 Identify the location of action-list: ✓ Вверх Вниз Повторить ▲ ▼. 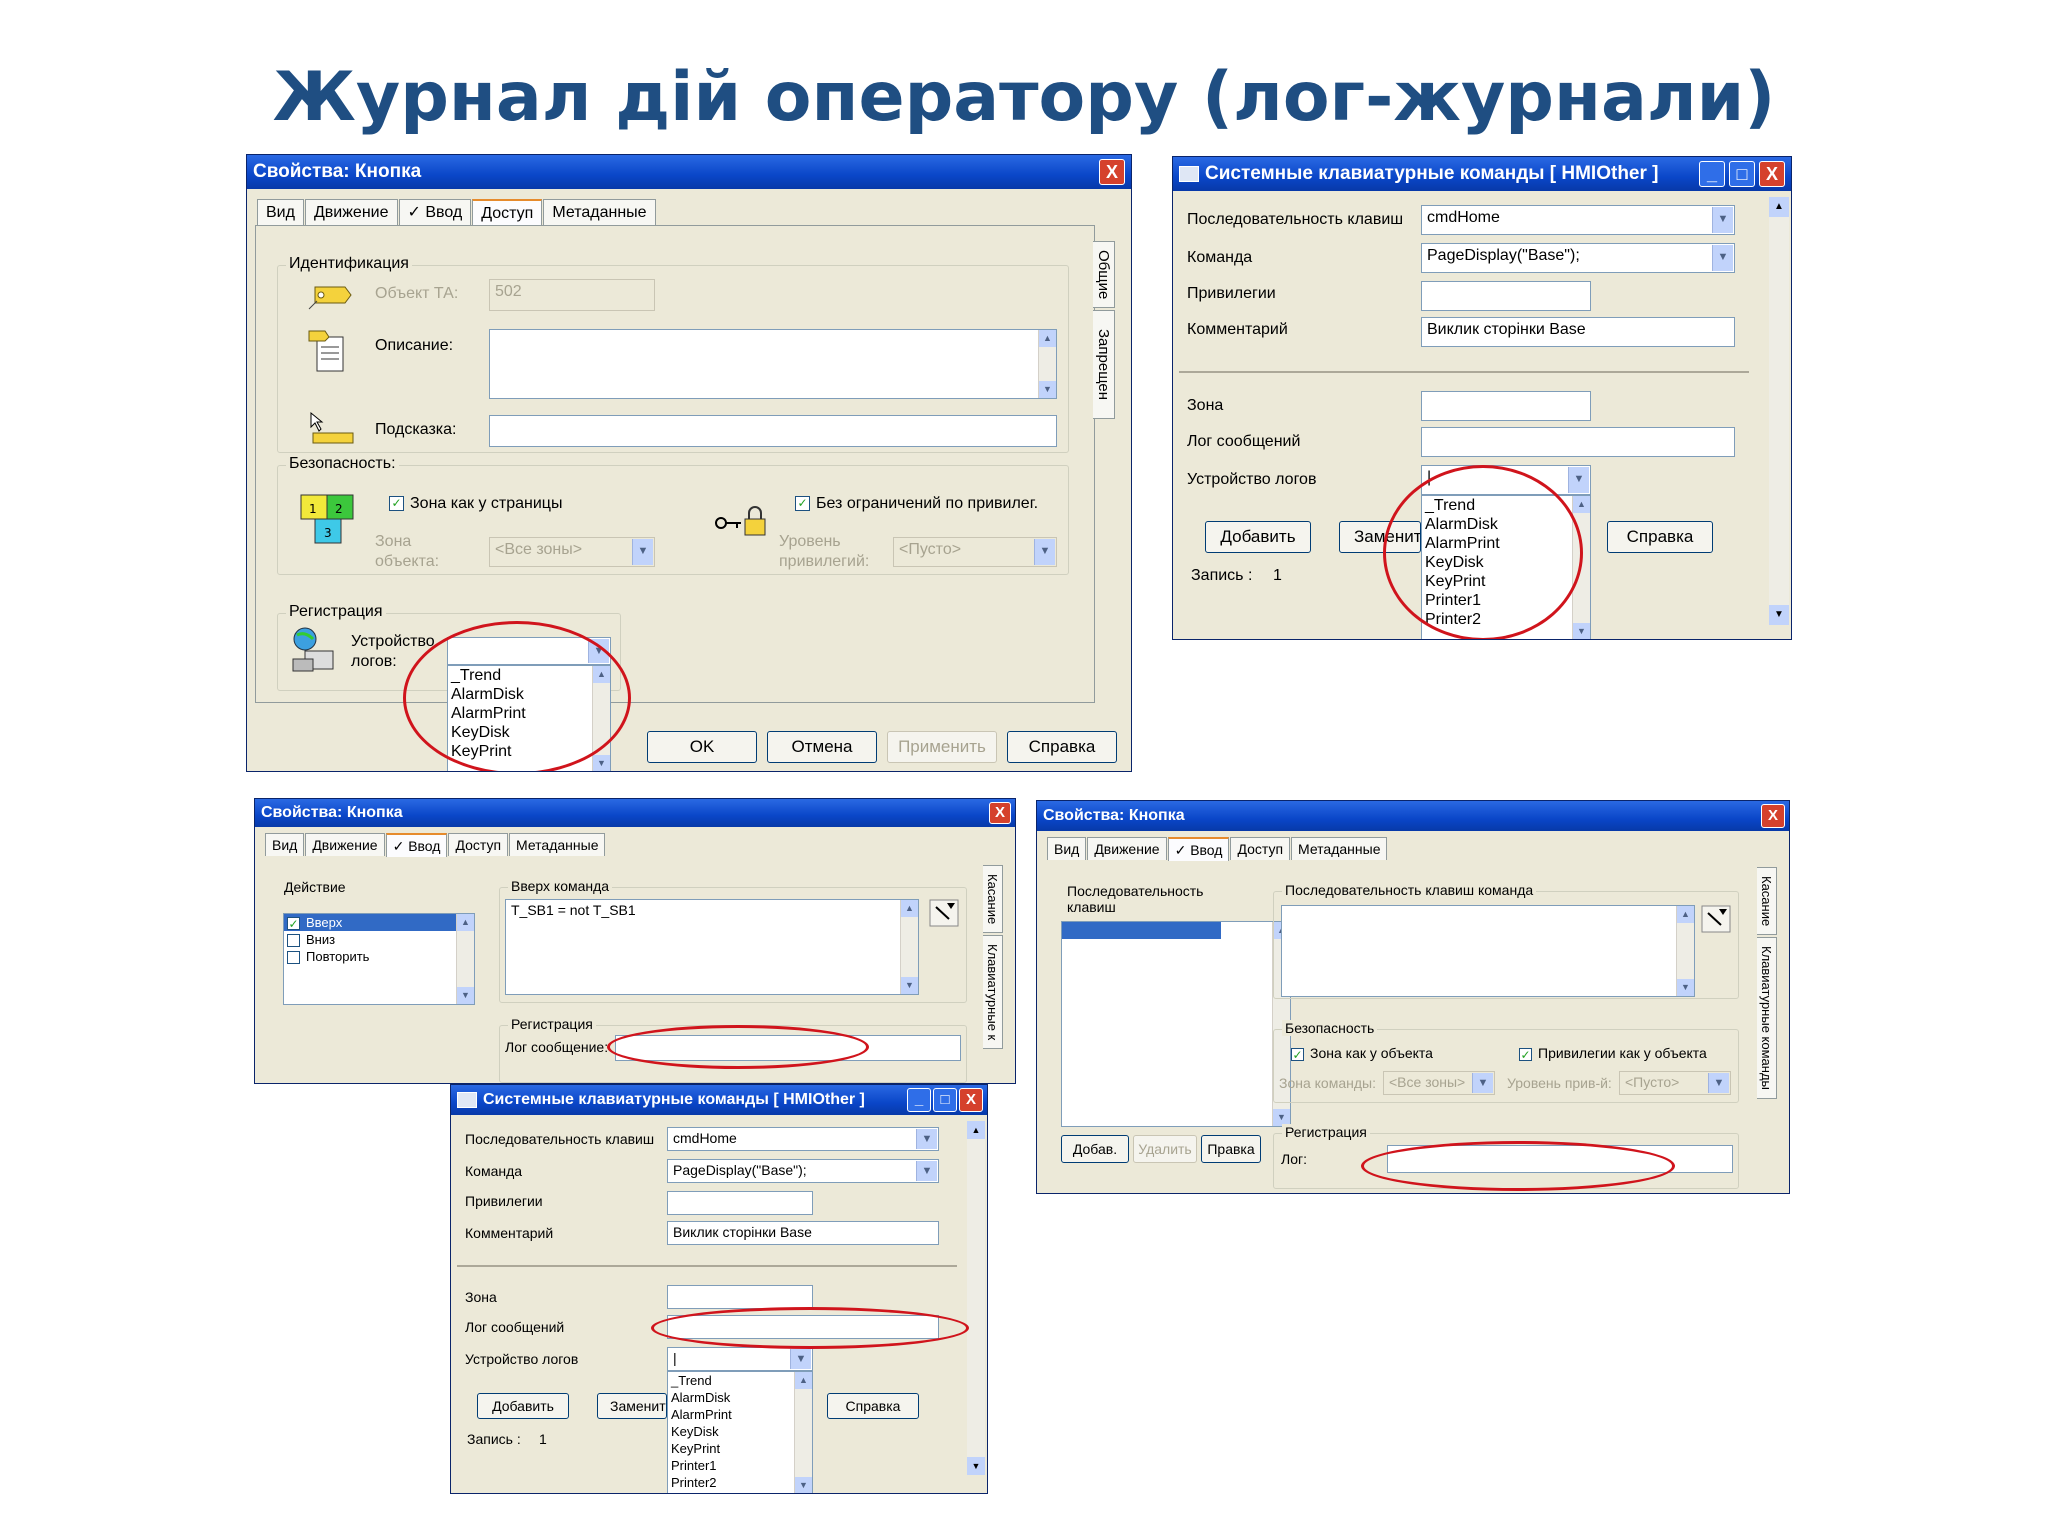
(379, 959).